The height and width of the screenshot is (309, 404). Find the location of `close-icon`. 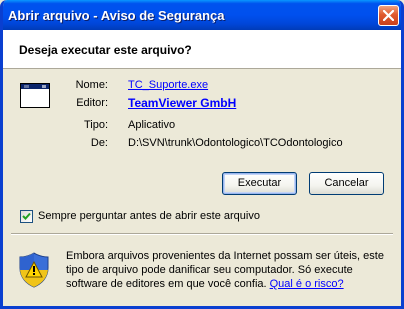

close-icon is located at coordinates (388, 15).